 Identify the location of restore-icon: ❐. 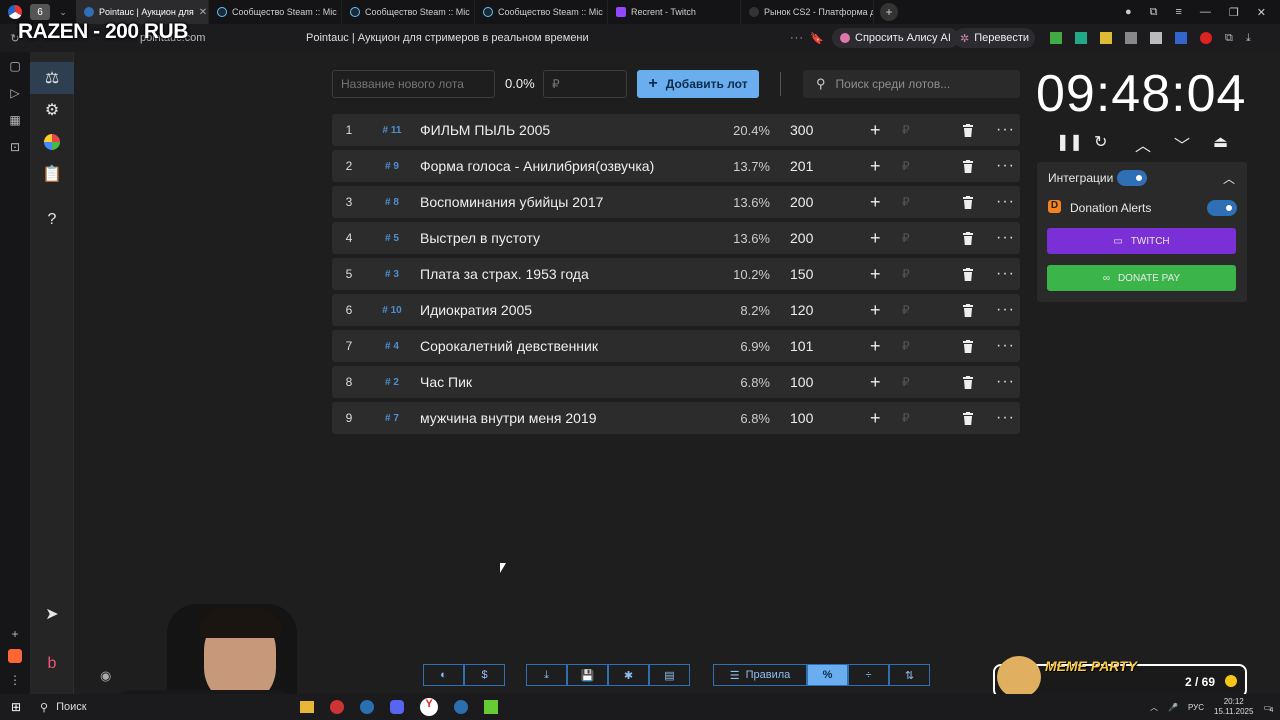
(1234, 12).